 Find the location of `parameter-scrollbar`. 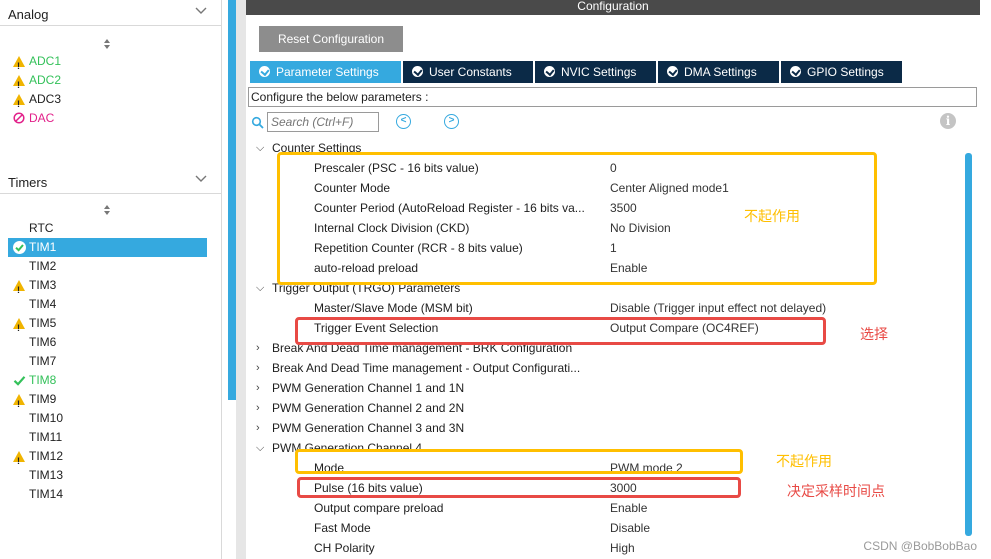

parameter-scrollbar is located at coordinates (968, 344).